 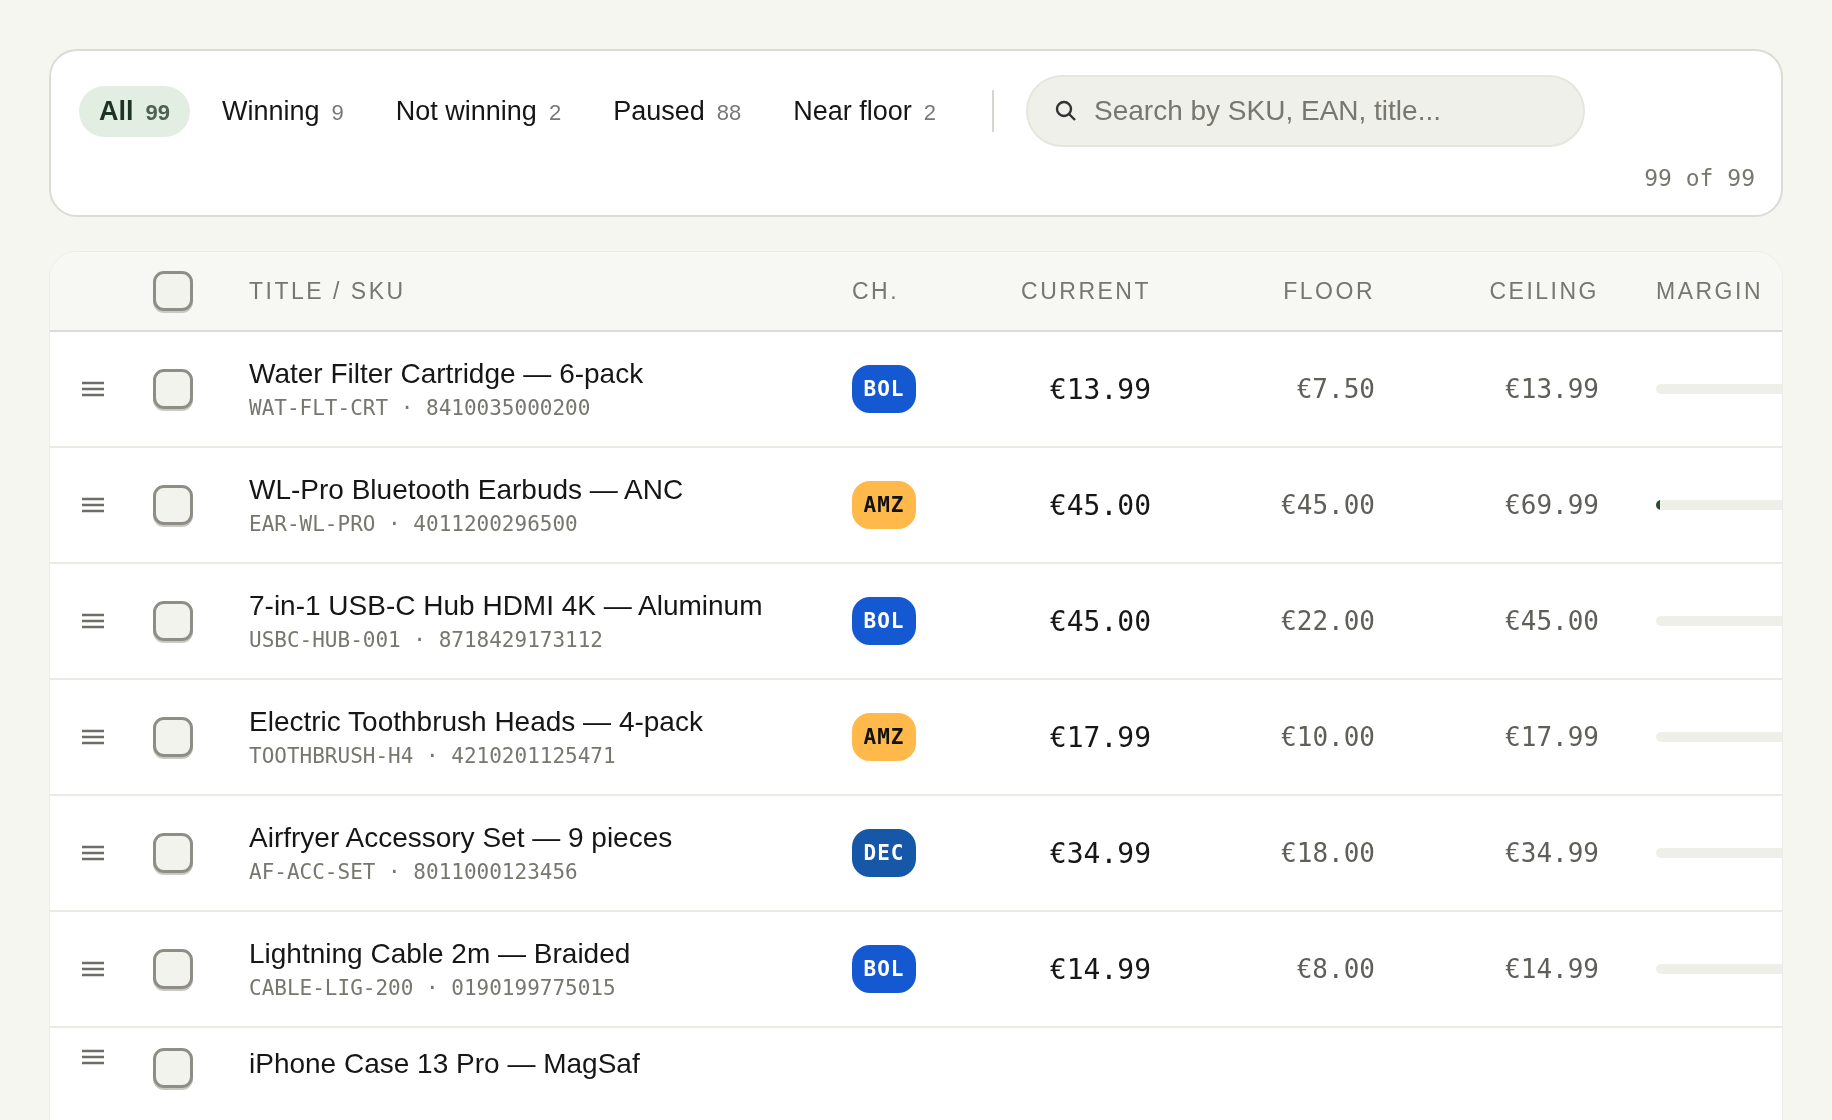 I want to click on product-title: Lightning Cable 2m — Braided, so click(x=440, y=954).